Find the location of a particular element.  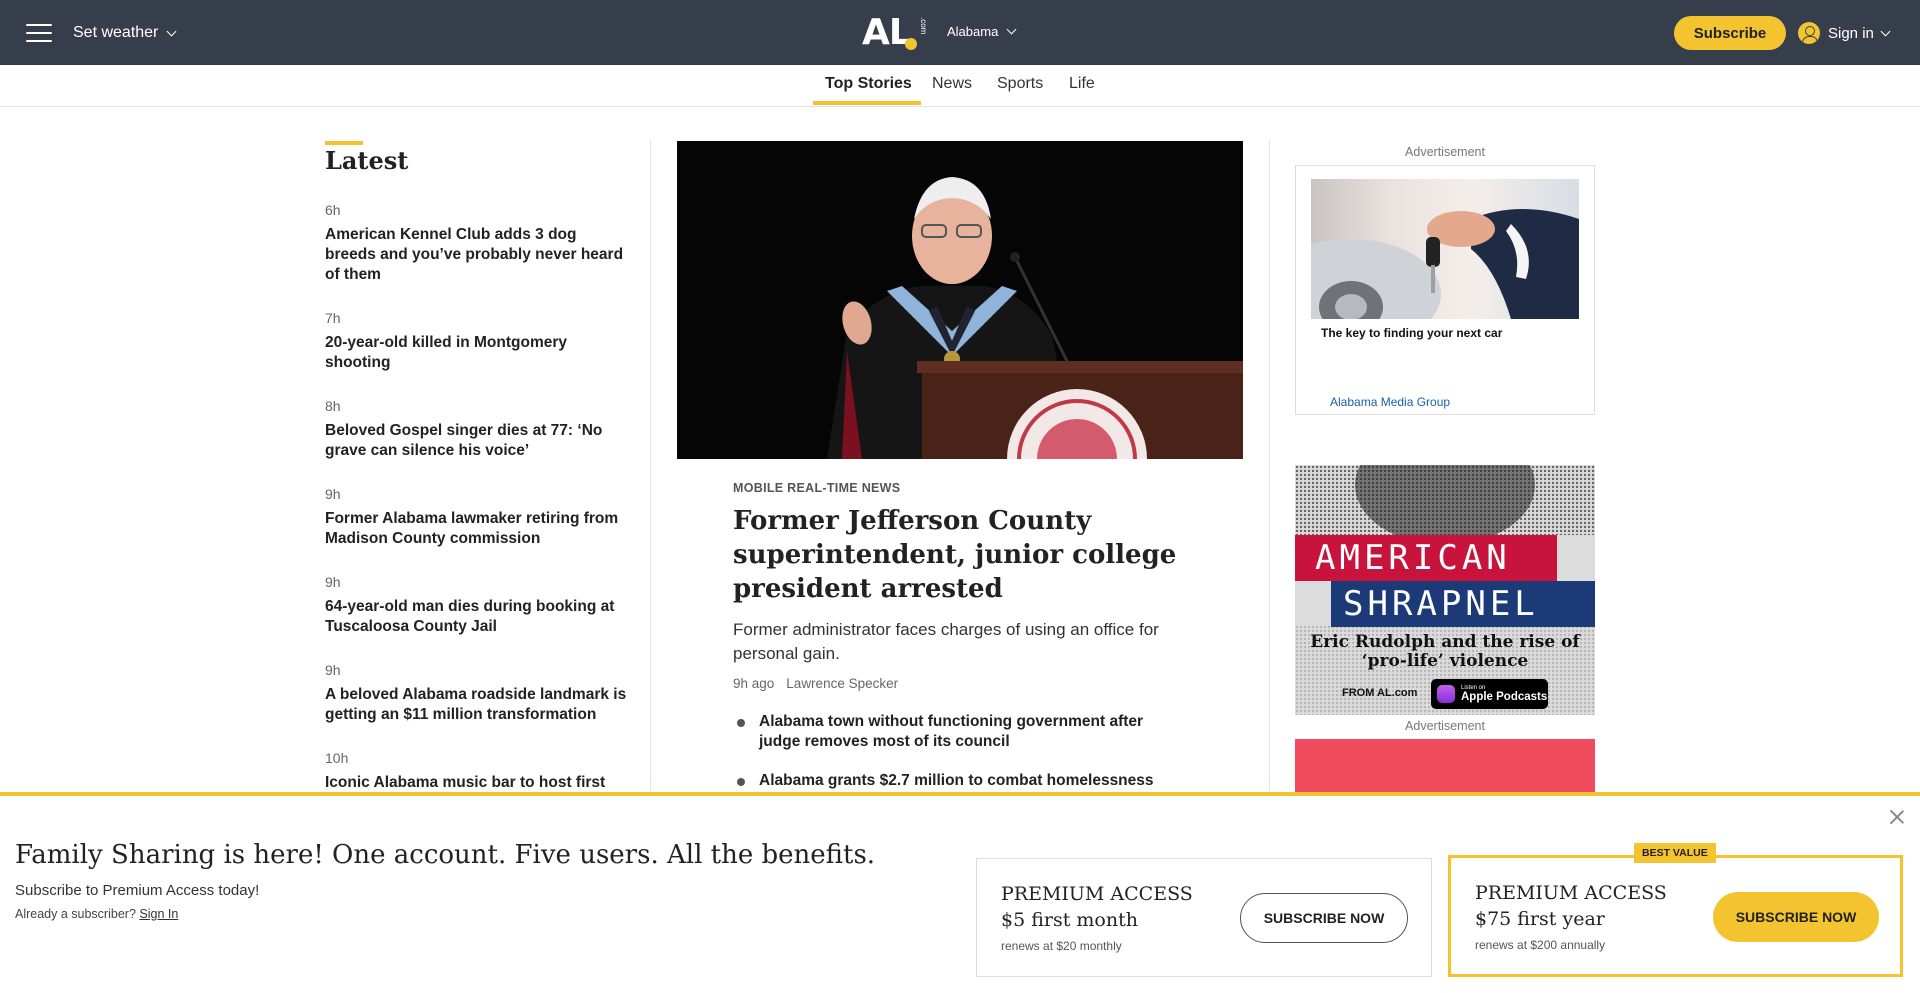

already-subscriber: Already a subscriber? Sign In is located at coordinates (96, 914).